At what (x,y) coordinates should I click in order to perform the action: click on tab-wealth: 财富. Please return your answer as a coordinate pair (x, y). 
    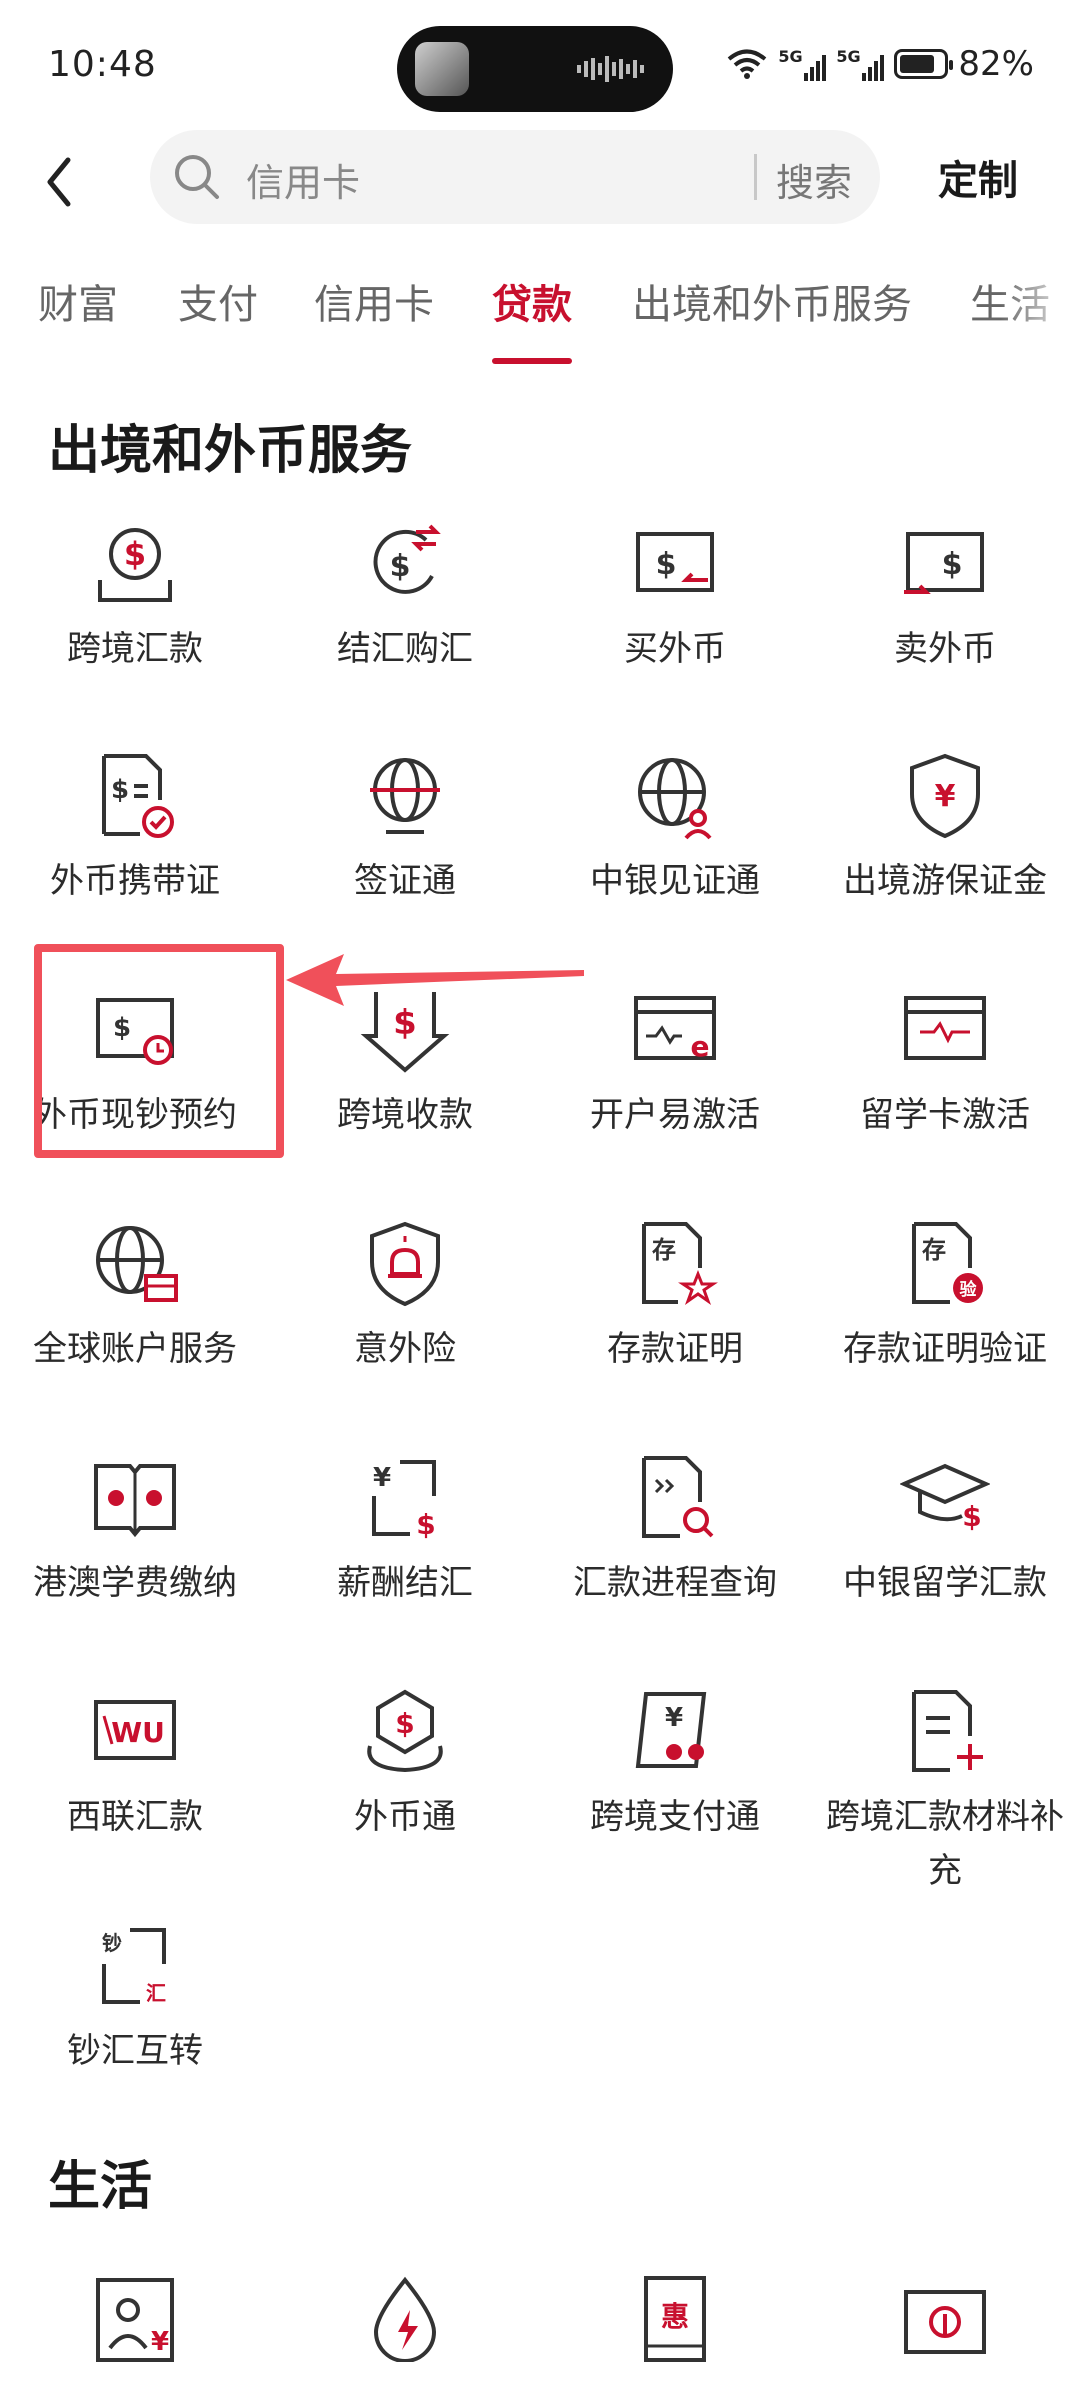
    Looking at the image, I should click on (78, 301).